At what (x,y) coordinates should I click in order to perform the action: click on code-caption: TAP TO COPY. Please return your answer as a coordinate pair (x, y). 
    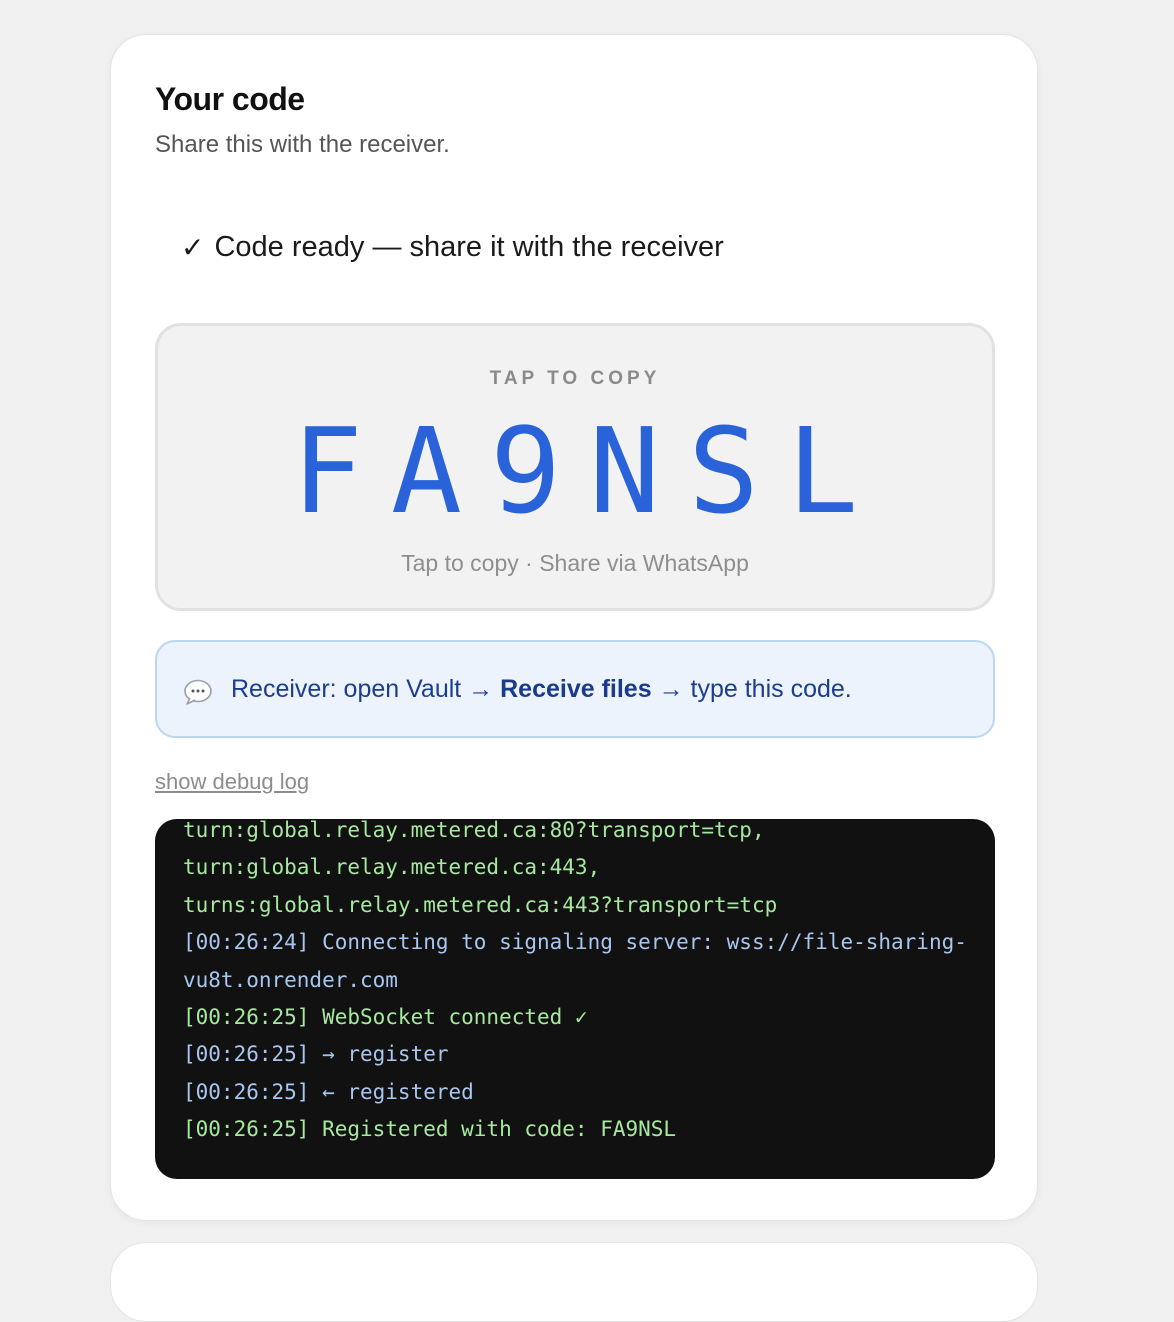
    Looking at the image, I should click on (575, 378).